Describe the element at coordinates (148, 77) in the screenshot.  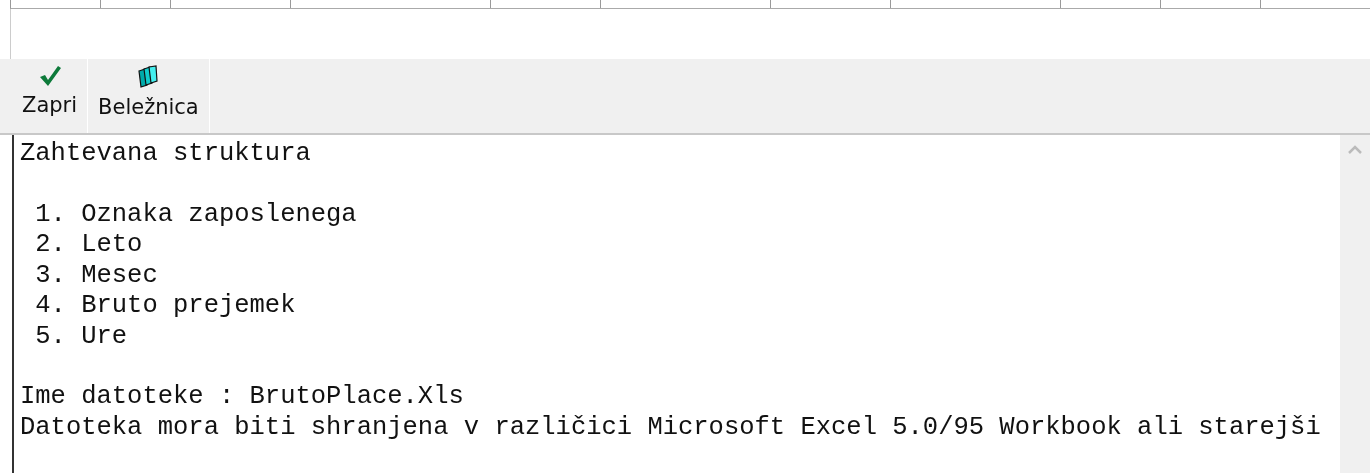
I see `notebook-icon` at that location.